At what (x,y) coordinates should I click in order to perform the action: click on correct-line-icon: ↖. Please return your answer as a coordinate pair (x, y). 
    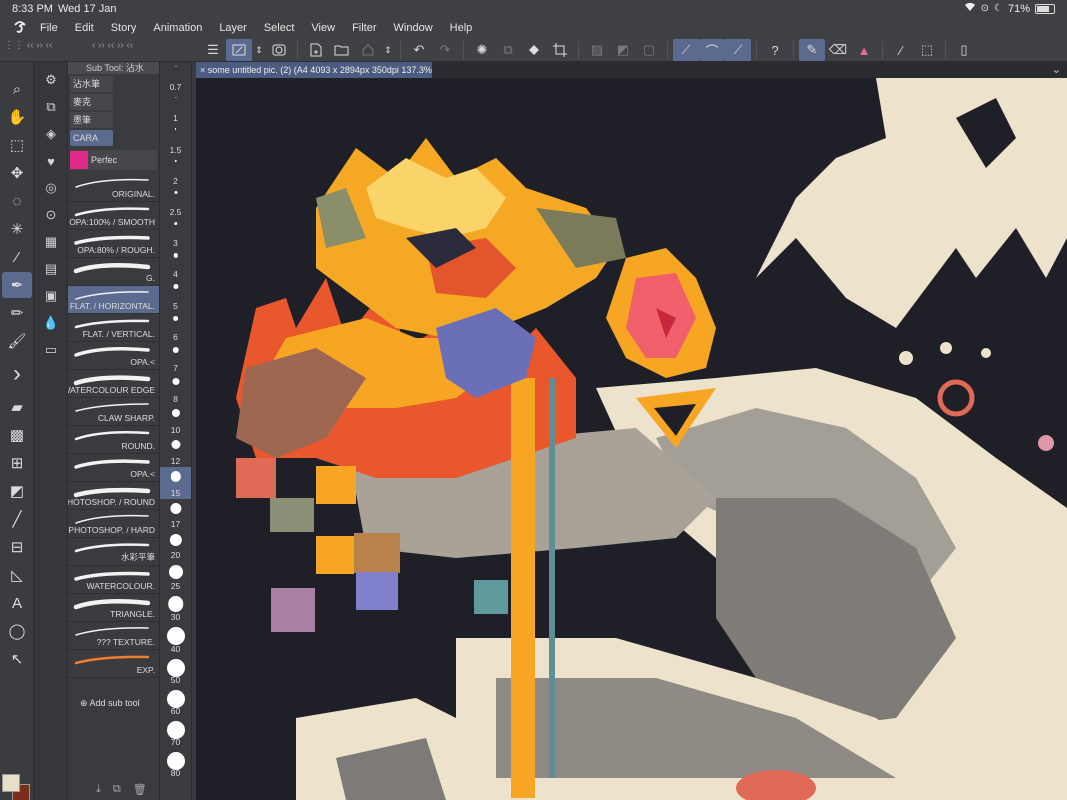
    Looking at the image, I should click on (17, 659).